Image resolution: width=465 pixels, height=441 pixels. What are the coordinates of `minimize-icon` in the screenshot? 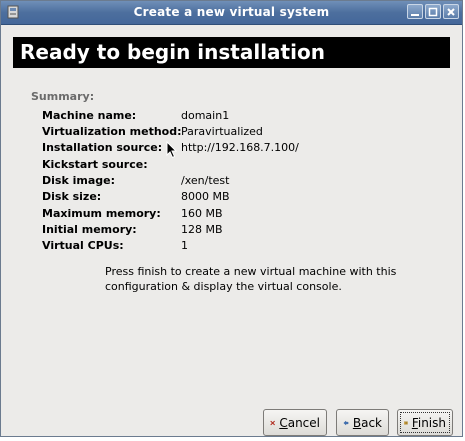 It's located at (415, 14).